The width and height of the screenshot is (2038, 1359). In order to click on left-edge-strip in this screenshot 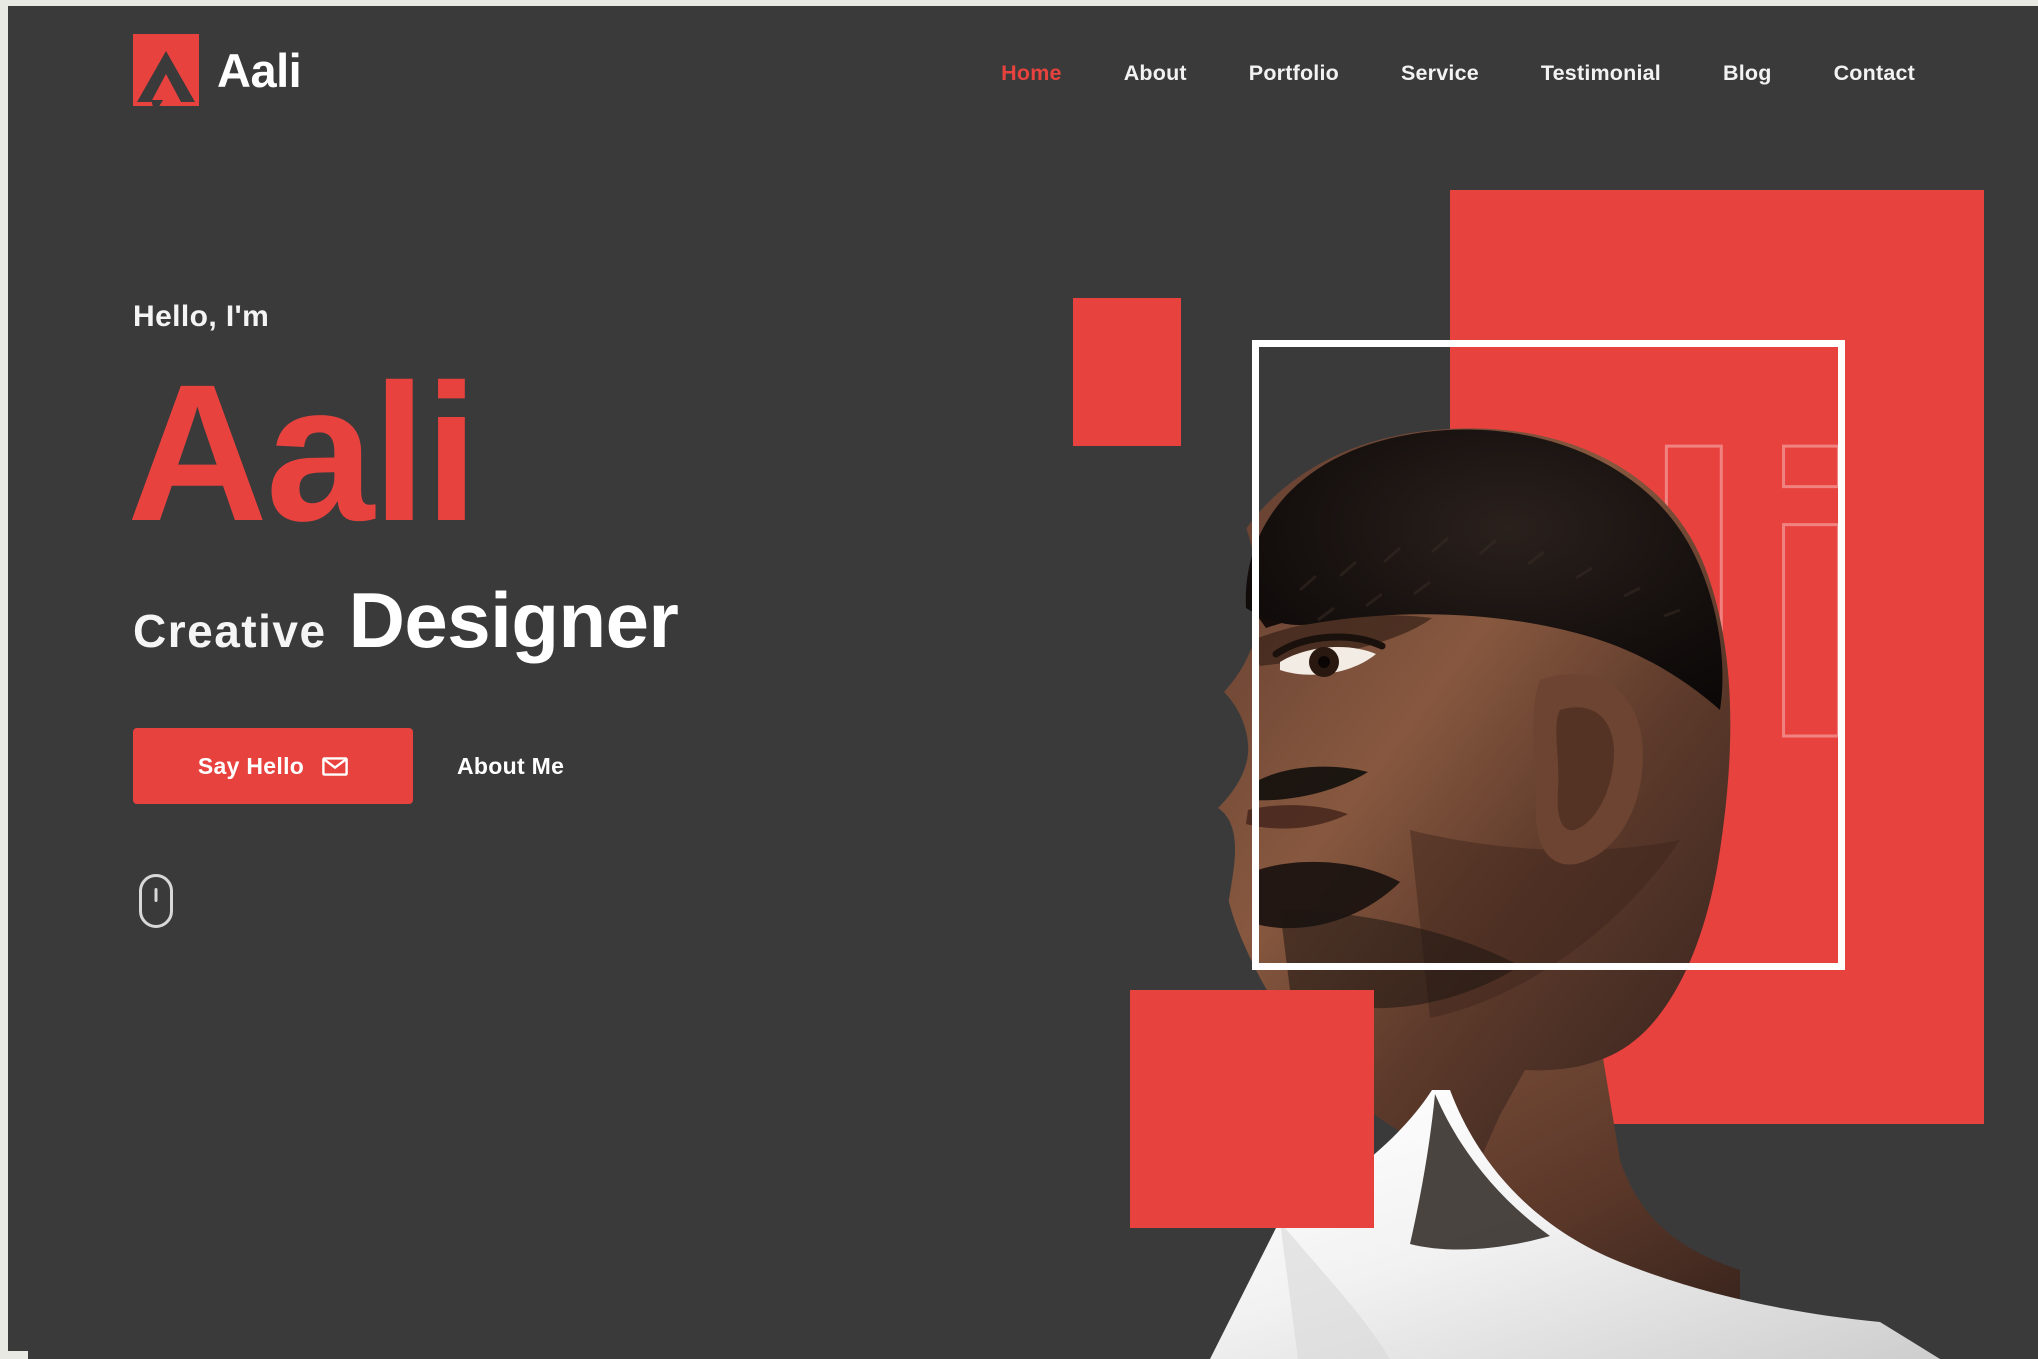, I will do `click(4, 679)`.